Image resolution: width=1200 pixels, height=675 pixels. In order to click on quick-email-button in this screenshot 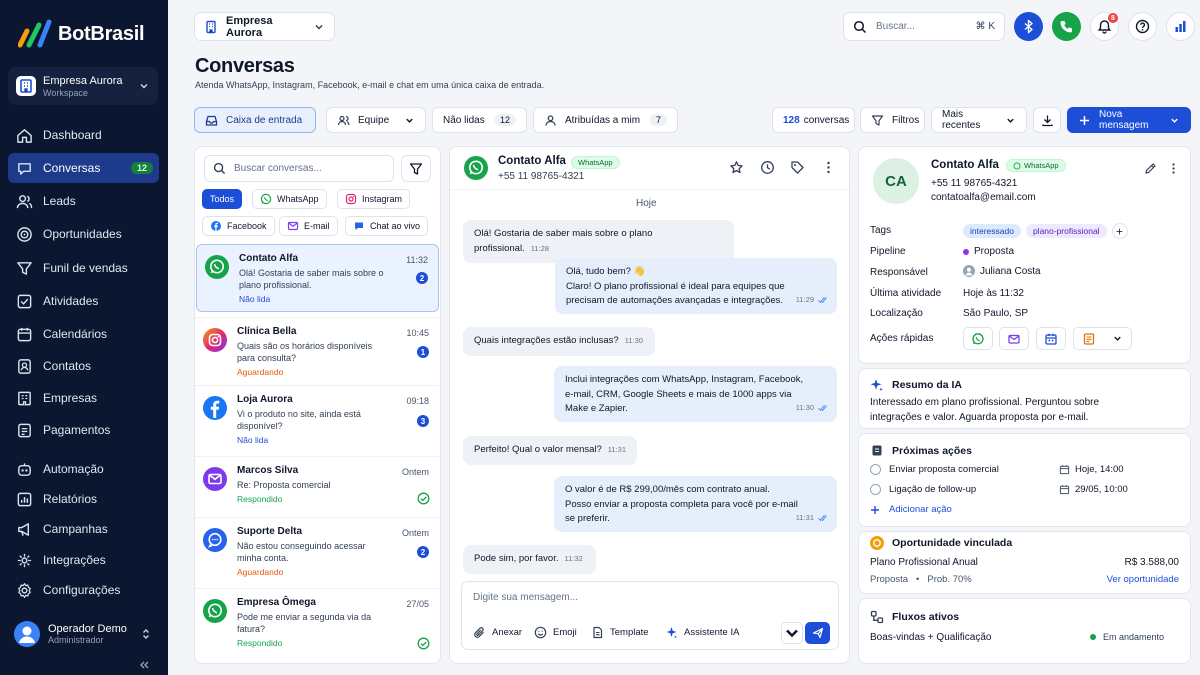, I will do `click(1014, 338)`.